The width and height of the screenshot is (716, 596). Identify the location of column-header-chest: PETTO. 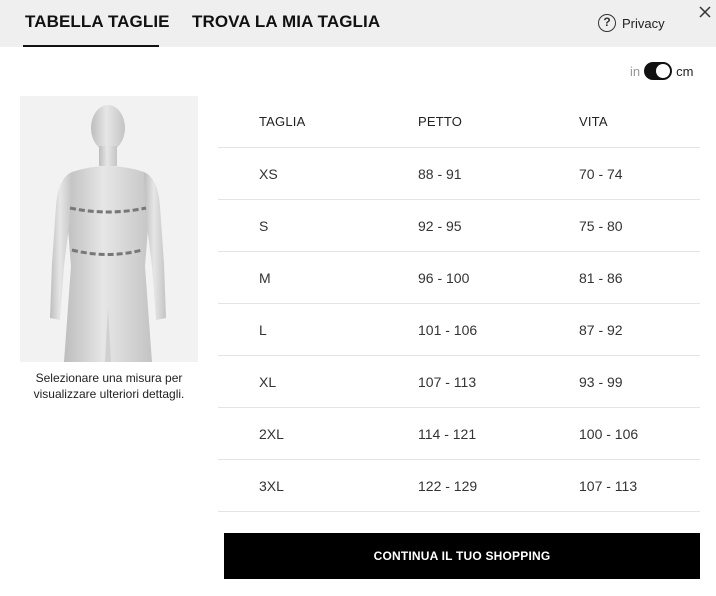
(440, 121).